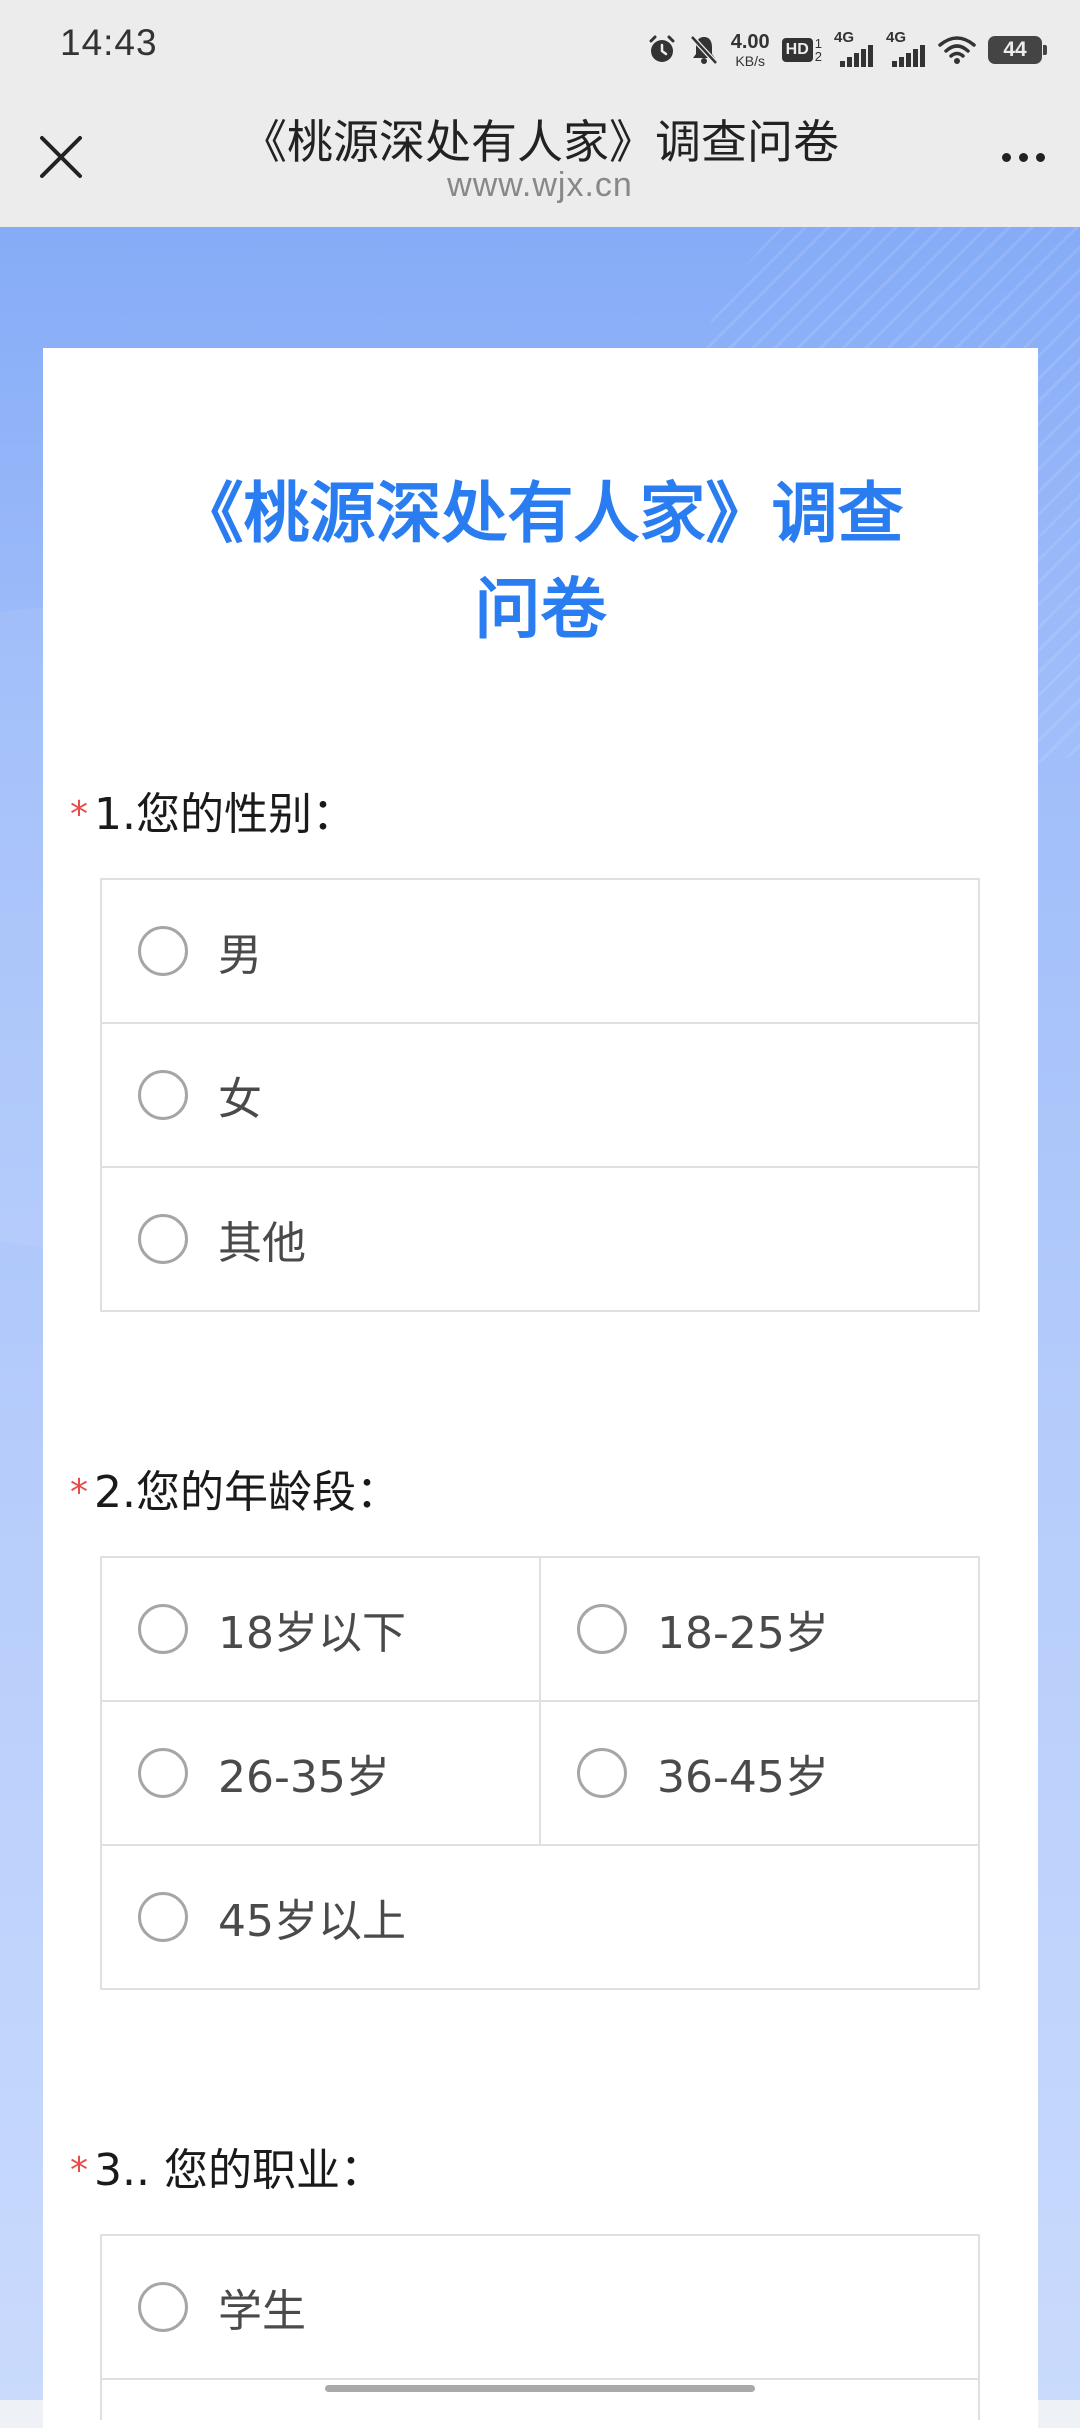  What do you see at coordinates (540, 2388) in the screenshot?
I see `home-indicator` at bounding box center [540, 2388].